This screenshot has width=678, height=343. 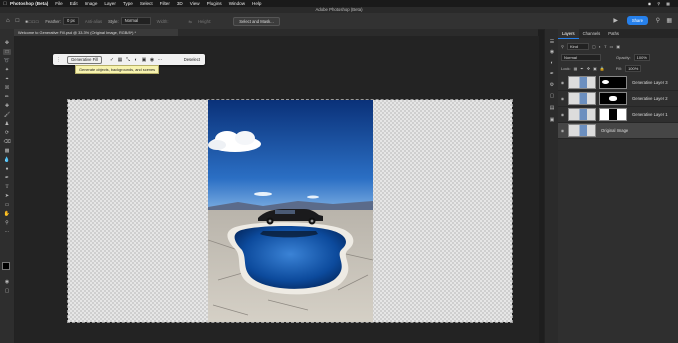 I want to click on search-icon: ⚲, so click(x=658, y=3).